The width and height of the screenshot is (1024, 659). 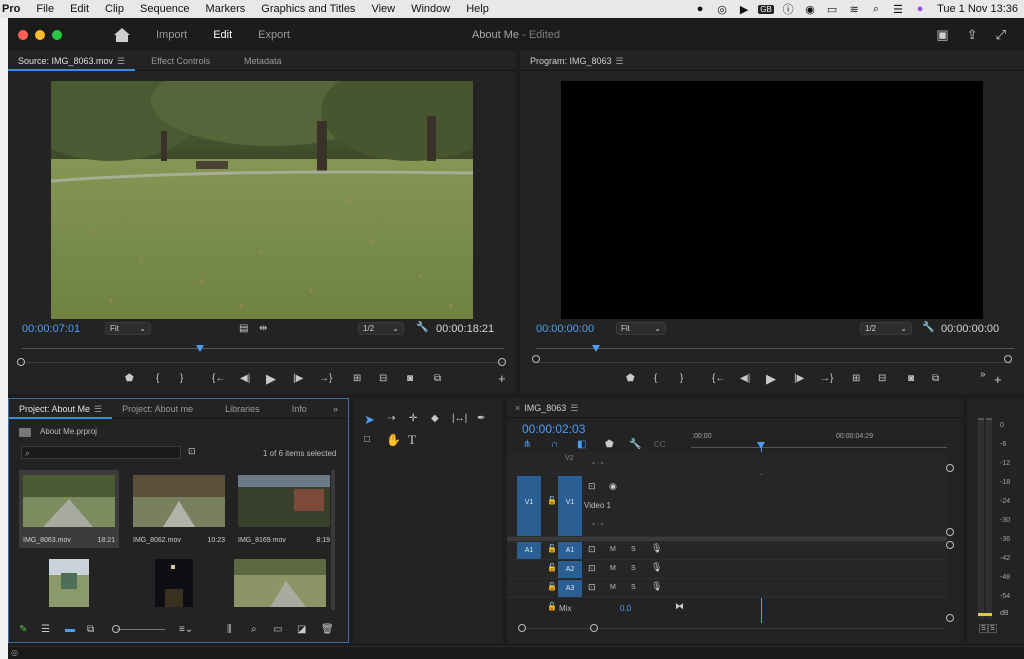 What do you see at coordinates (23, 35) in the screenshot?
I see `window-close-button` at bounding box center [23, 35].